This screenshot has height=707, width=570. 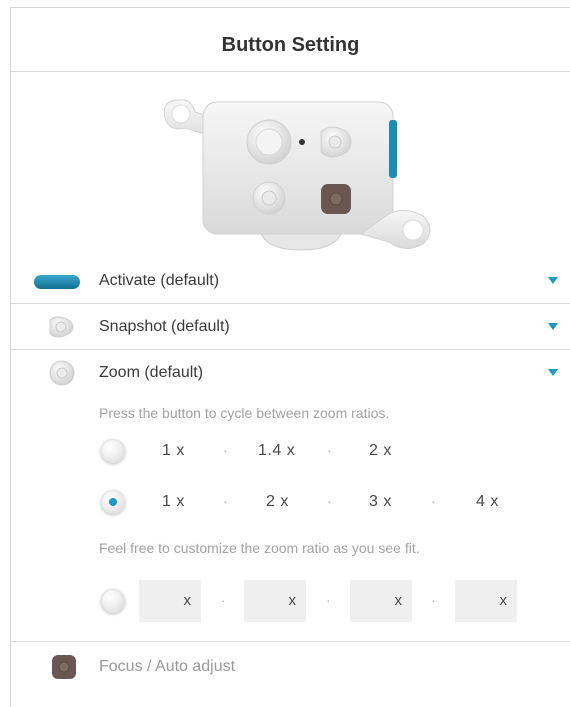 I want to click on button-label: Focus / Auto adjust, so click(x=167, y=666).